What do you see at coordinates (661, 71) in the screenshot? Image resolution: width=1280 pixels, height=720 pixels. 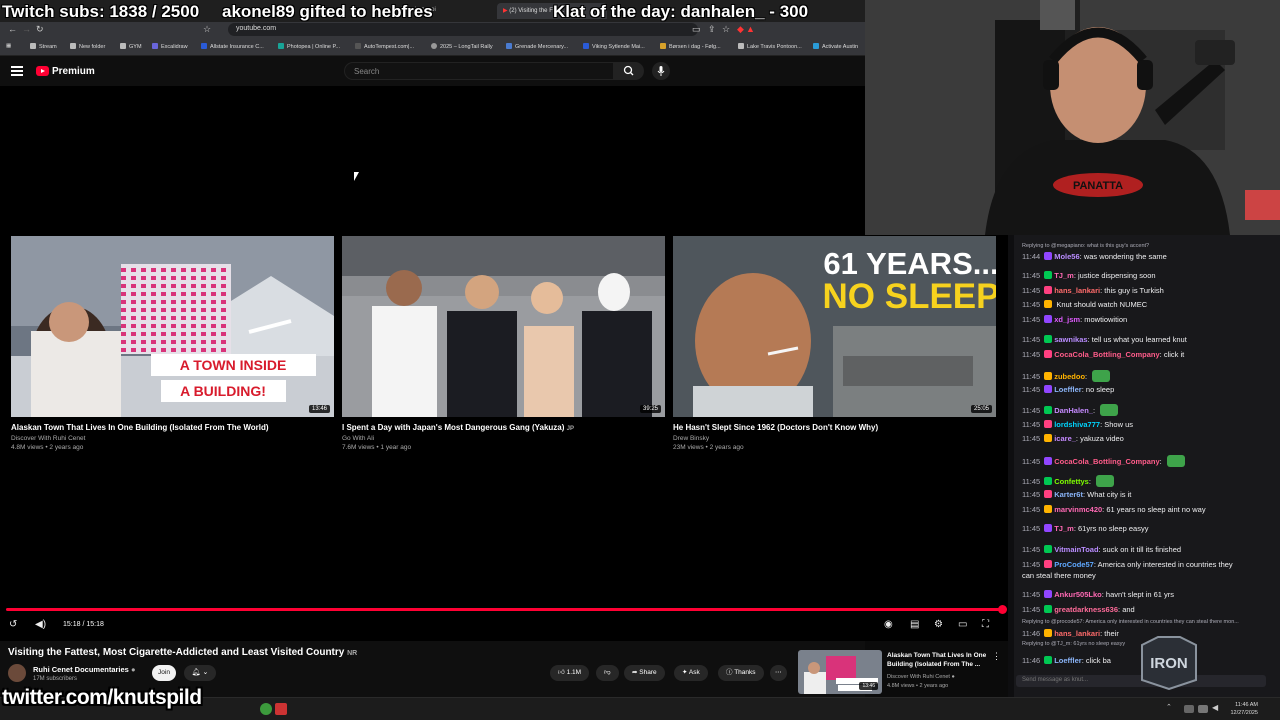 I see `voice-search-button` at bounding box center [661, 71].